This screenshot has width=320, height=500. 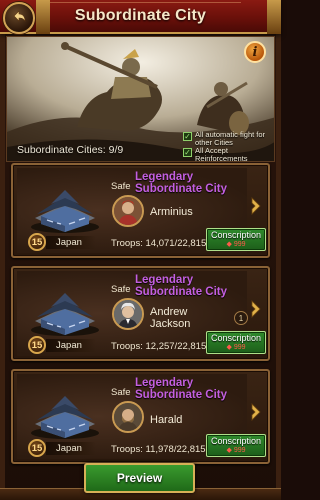 What do you see at coordinates (158, 449) in the screenshot?
I see `troop-count: Troops: 11,978/22,815` at bounding box center [158, 449].